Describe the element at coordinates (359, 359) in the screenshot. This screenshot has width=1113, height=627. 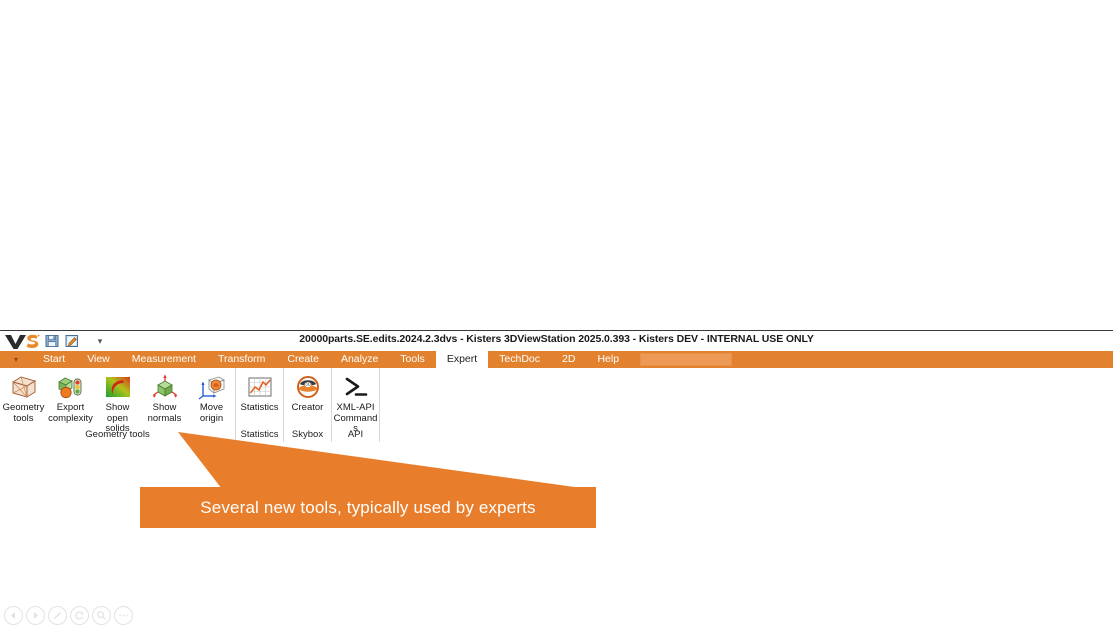
I see `tab-analyze: Analyze` at that location.